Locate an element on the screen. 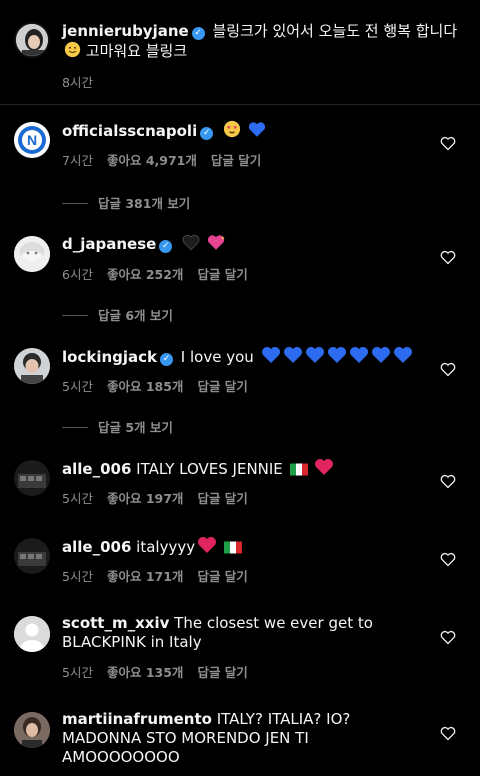 This screenshot has width=480, height=776. comment-text: italyyyy is located at coordinates (166, 547).